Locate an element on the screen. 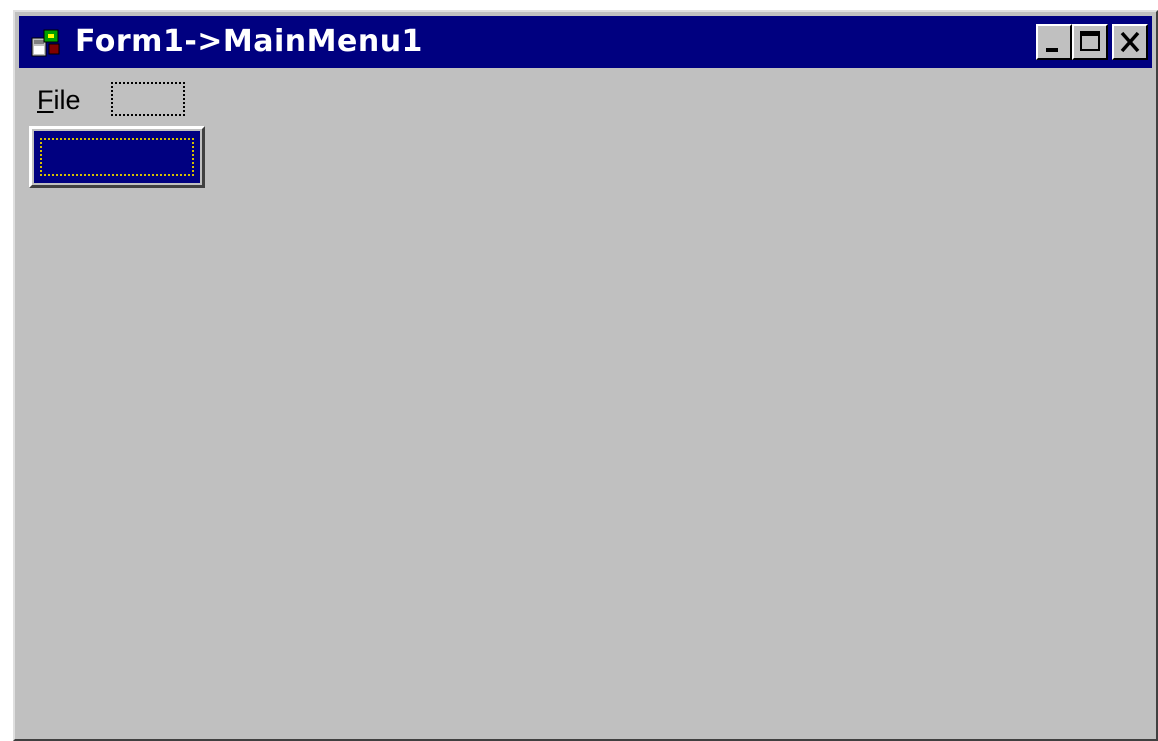  title-bar: Form1->MainMenu1 is located at coordinates (585, 42).